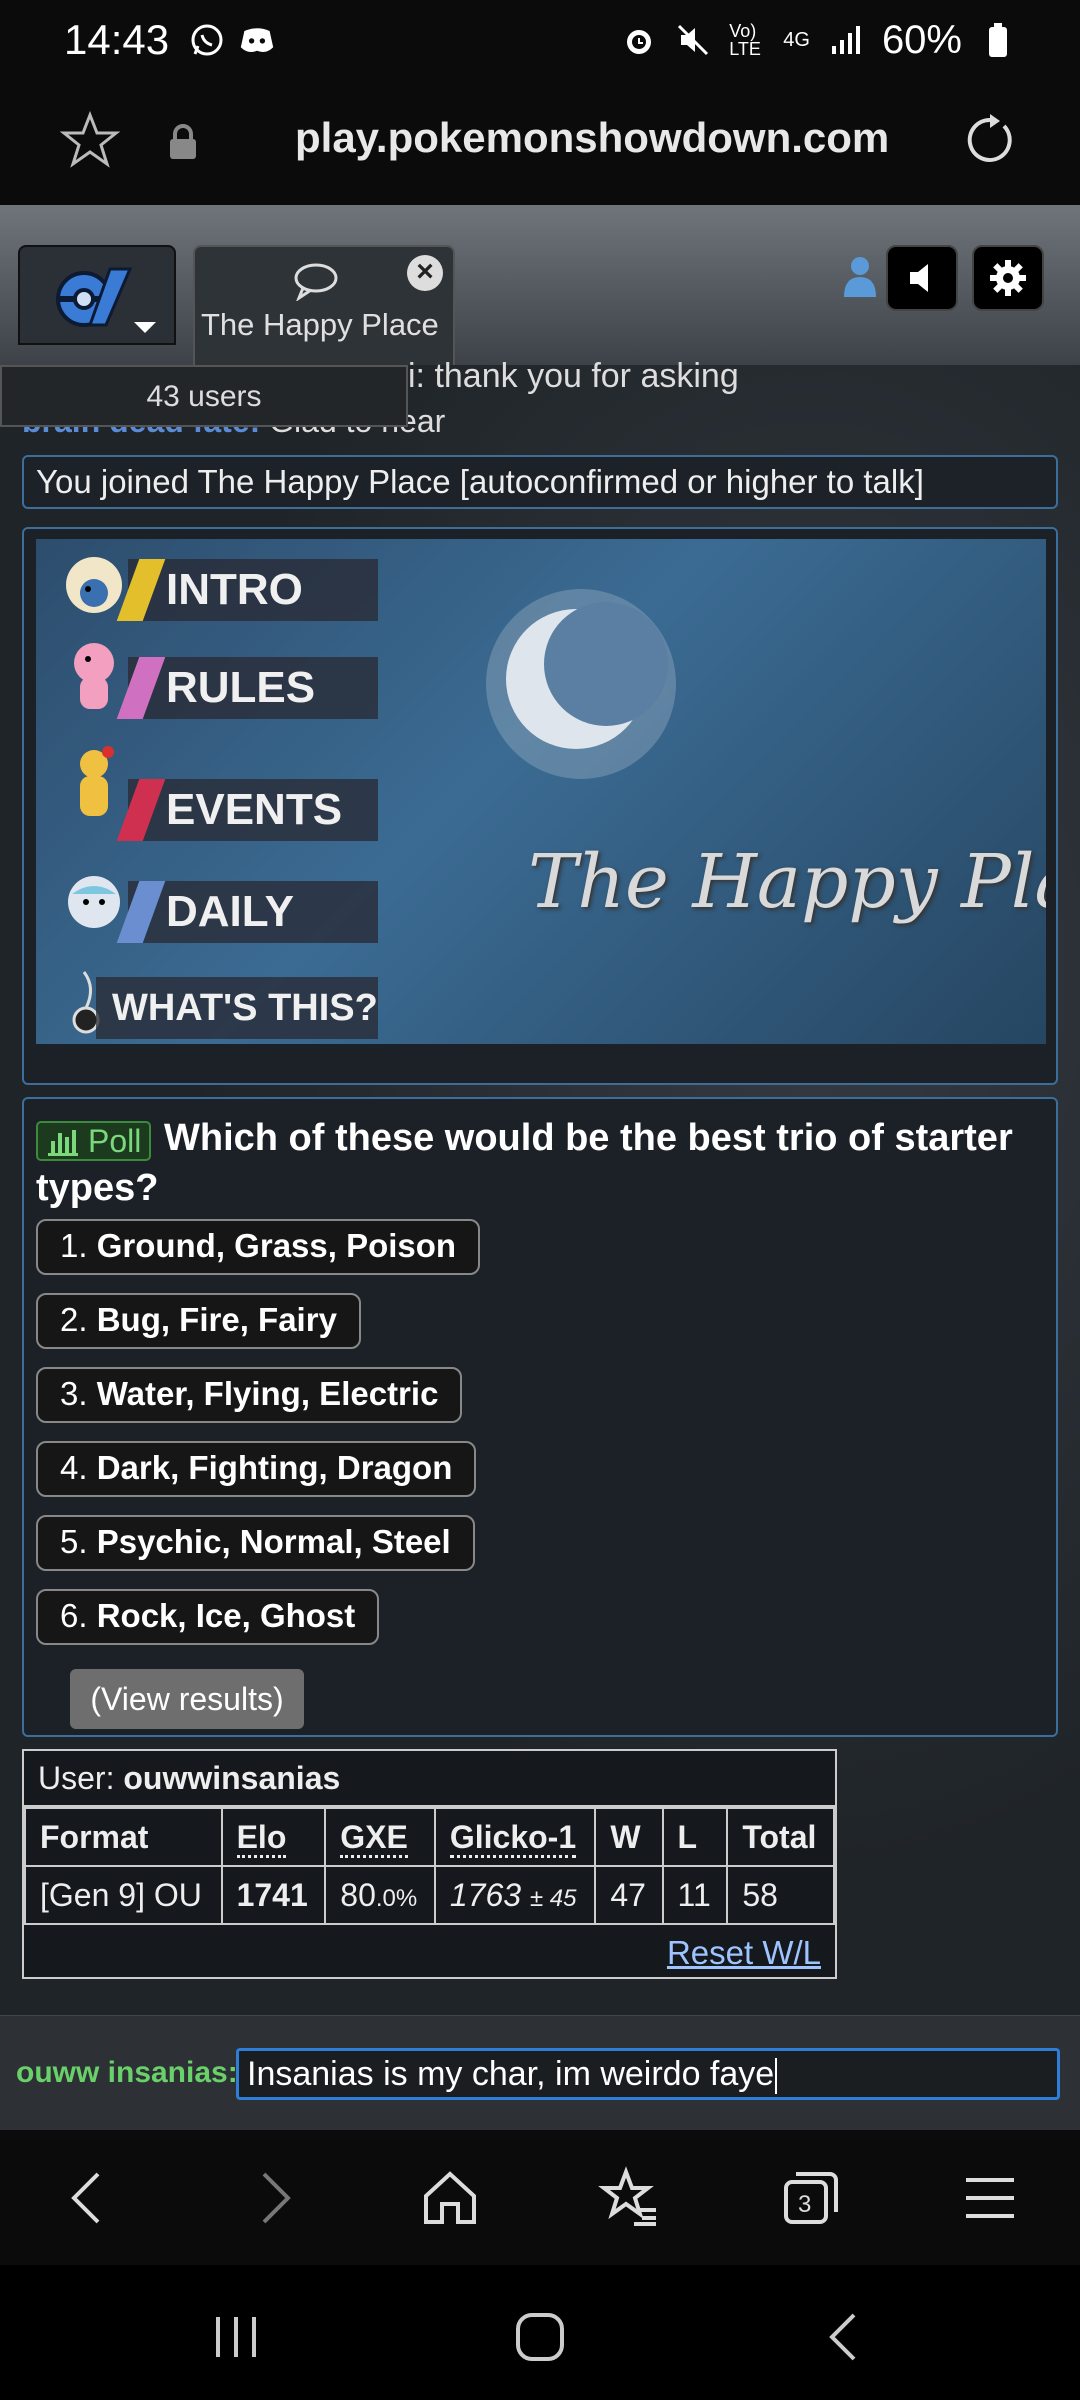  What do you see at coordinates (94, 676) in the screenshot?
I see `flaaffy-icon` at bounding box center [94, 676].